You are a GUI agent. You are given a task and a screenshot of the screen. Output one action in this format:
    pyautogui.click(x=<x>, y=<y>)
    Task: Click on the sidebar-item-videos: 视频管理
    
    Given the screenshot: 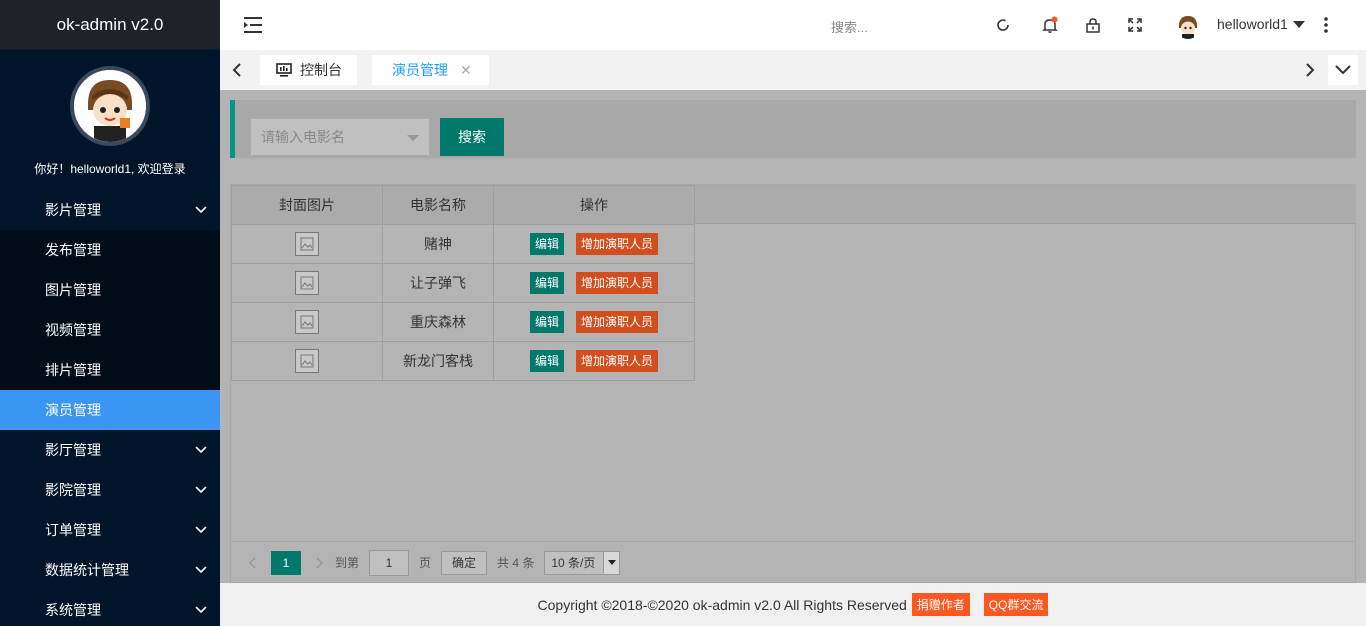 What is the action you would take?
    pyautogui.click(x=110, y=330)
    